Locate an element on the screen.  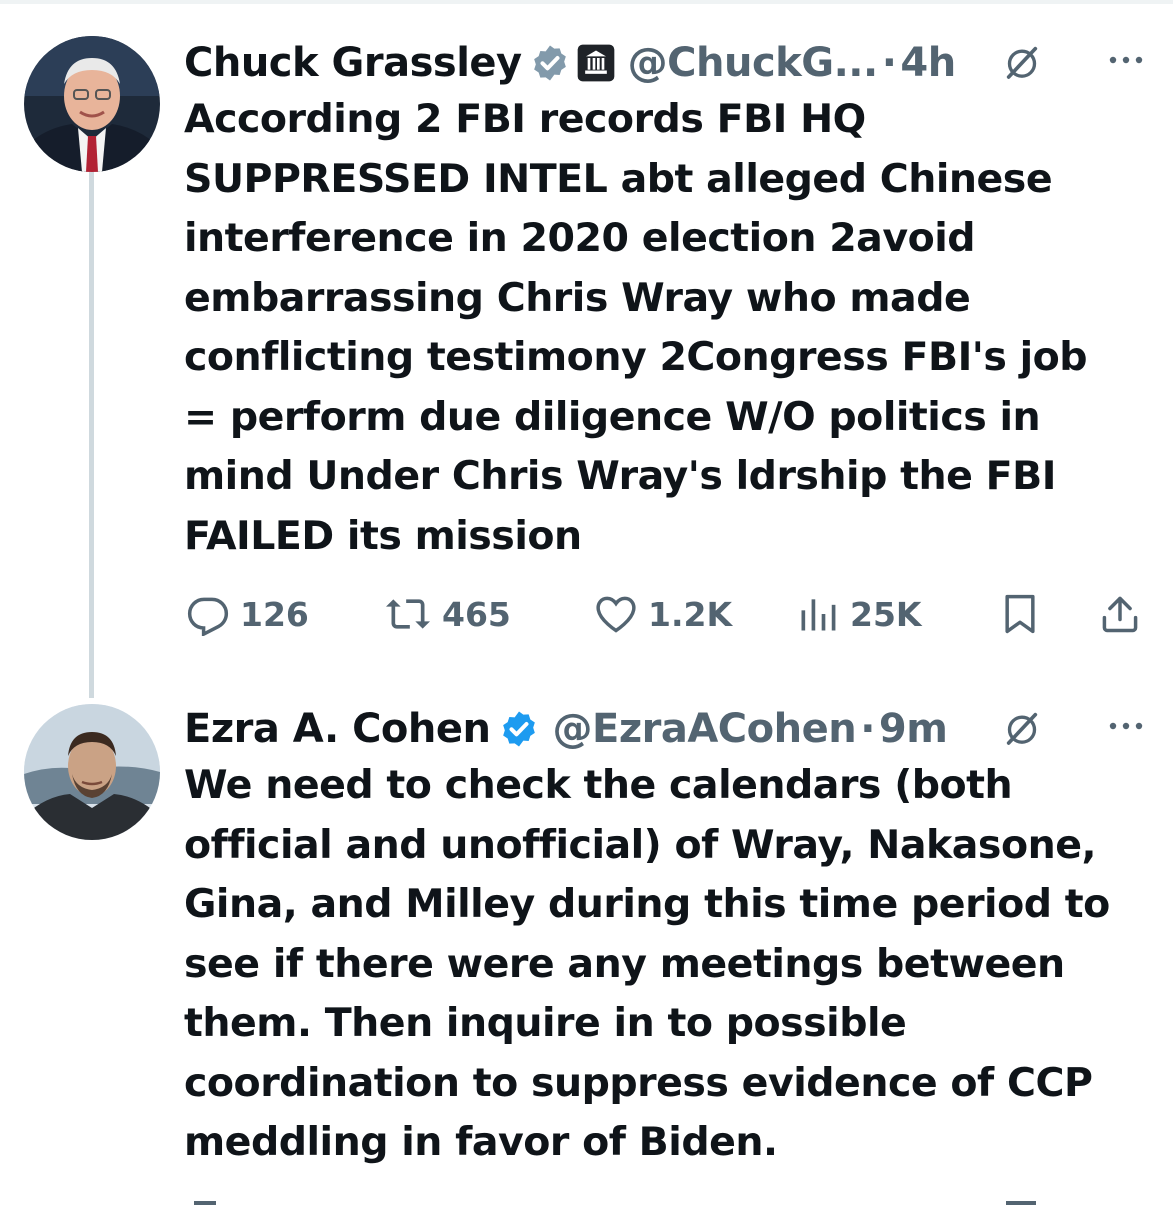
repost-button: 465 is located at coordinates (447, 614).